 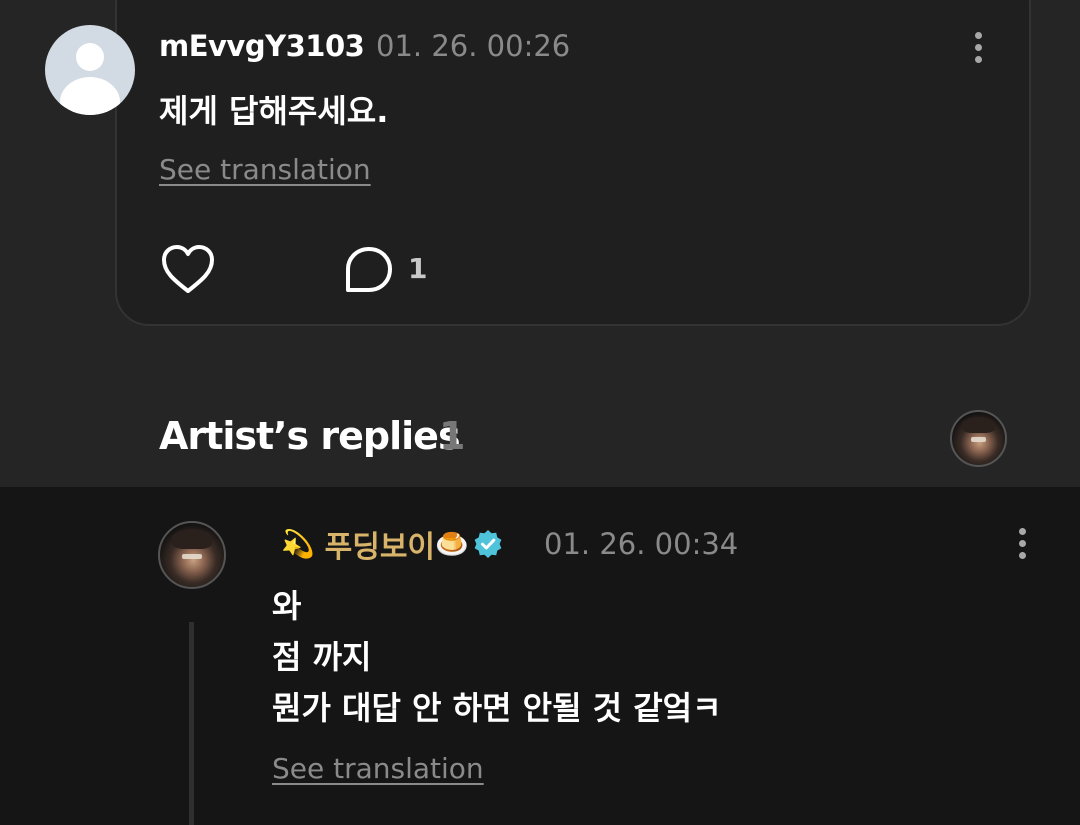 What do you see at coordinates (418, 268) in the screenshot?
I see `reply-count: 1` at bounding box center [418, 268].